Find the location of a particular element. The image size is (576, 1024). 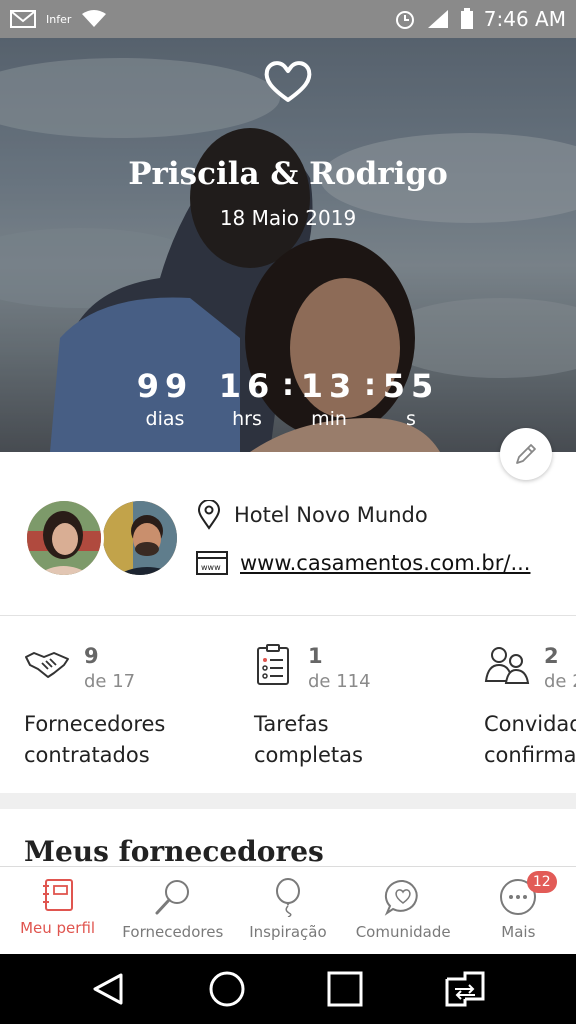

countdown-seconds-value: 55 is located at coordinates (411, 386).